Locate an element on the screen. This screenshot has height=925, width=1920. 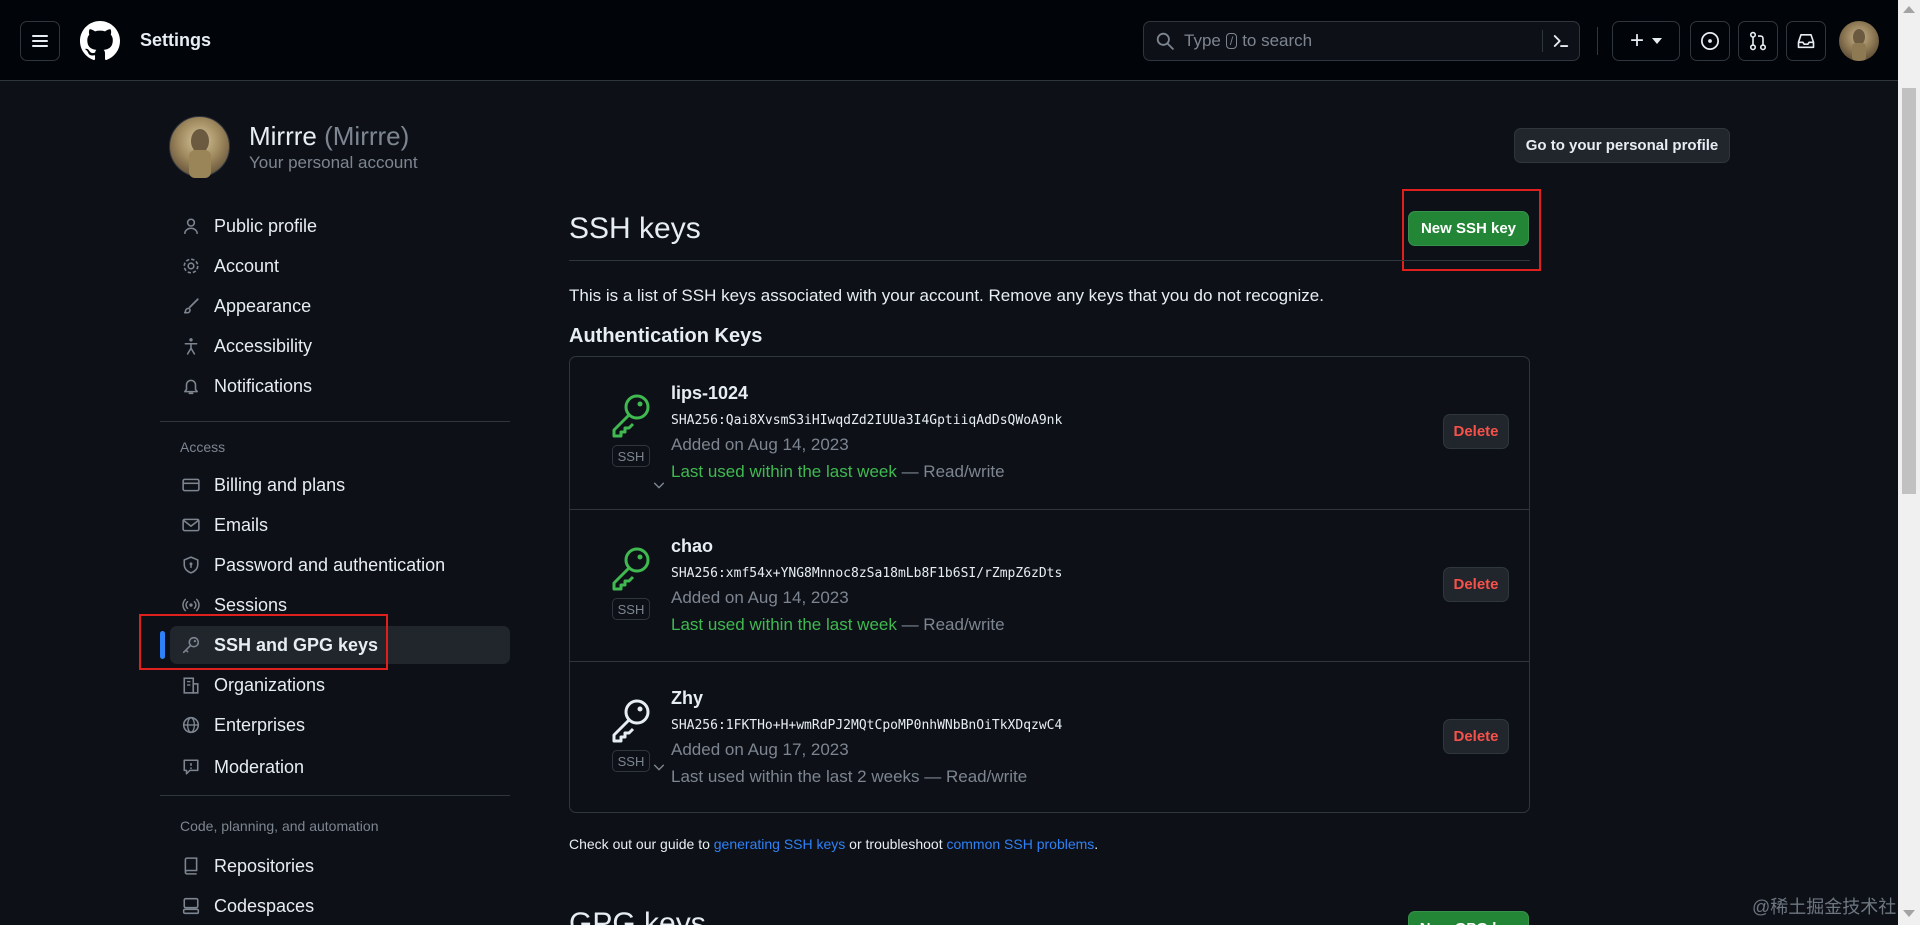
sidebar-item-label: Repositories is located at coordinates (264, 865).